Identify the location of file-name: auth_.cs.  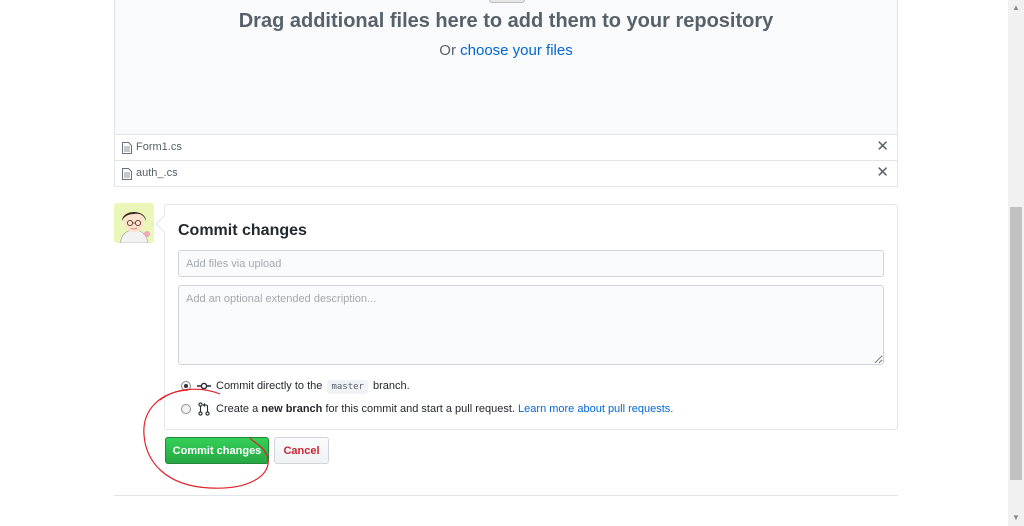
(157, 173).